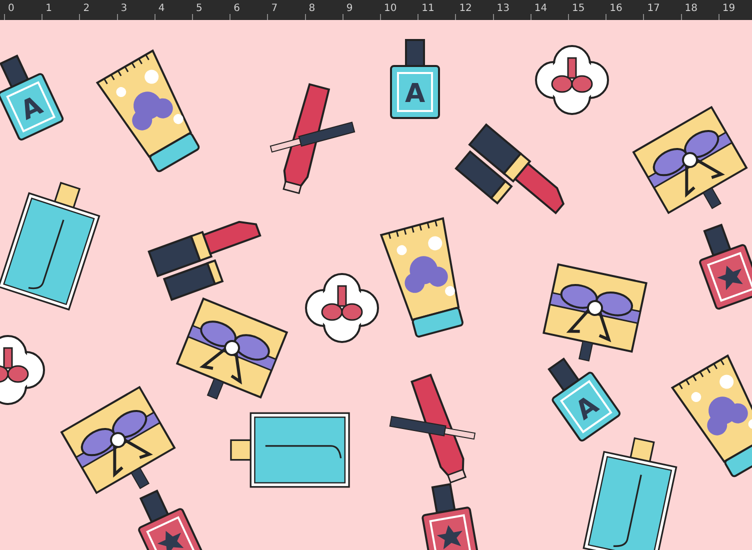 Image resolution: width=752 pixels, height=550 pixels. What do you see at coordinates (390, 8) in the screenshot?
I see `ruler-number: 10` at bounding box center [390, 8].